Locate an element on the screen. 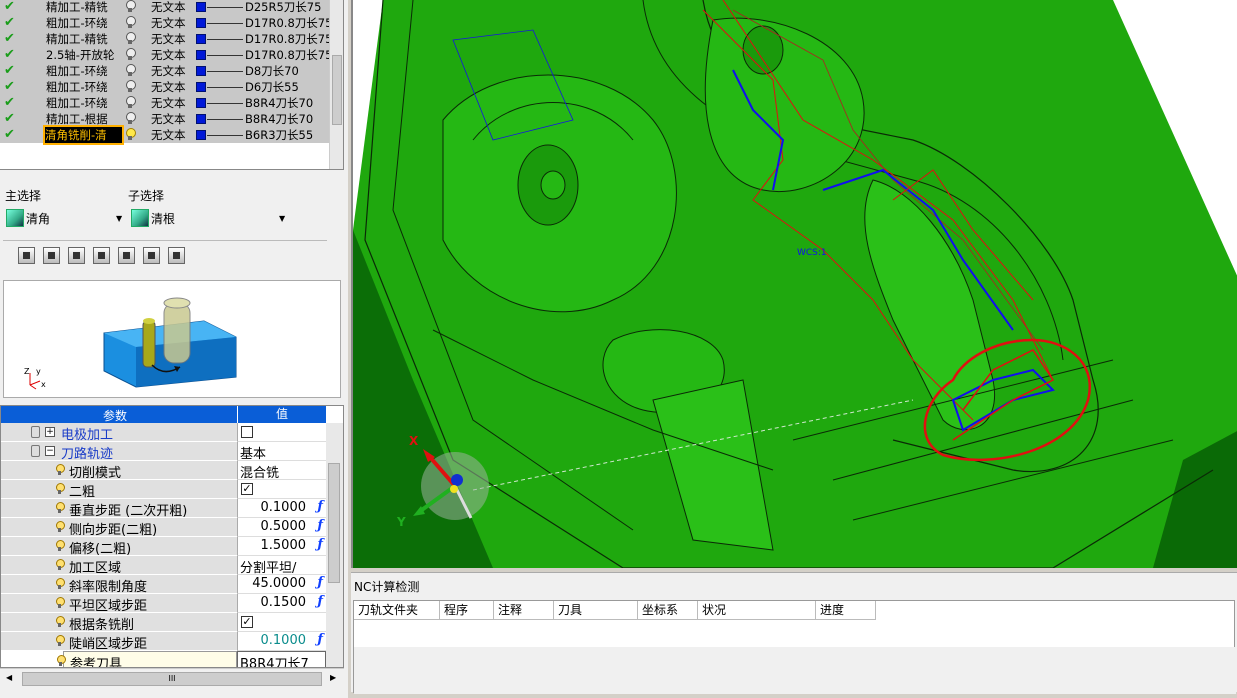 The width and height of the screenshot is (1237, 698). param-label: 参考刀具 is located at coordinates (96, 662).